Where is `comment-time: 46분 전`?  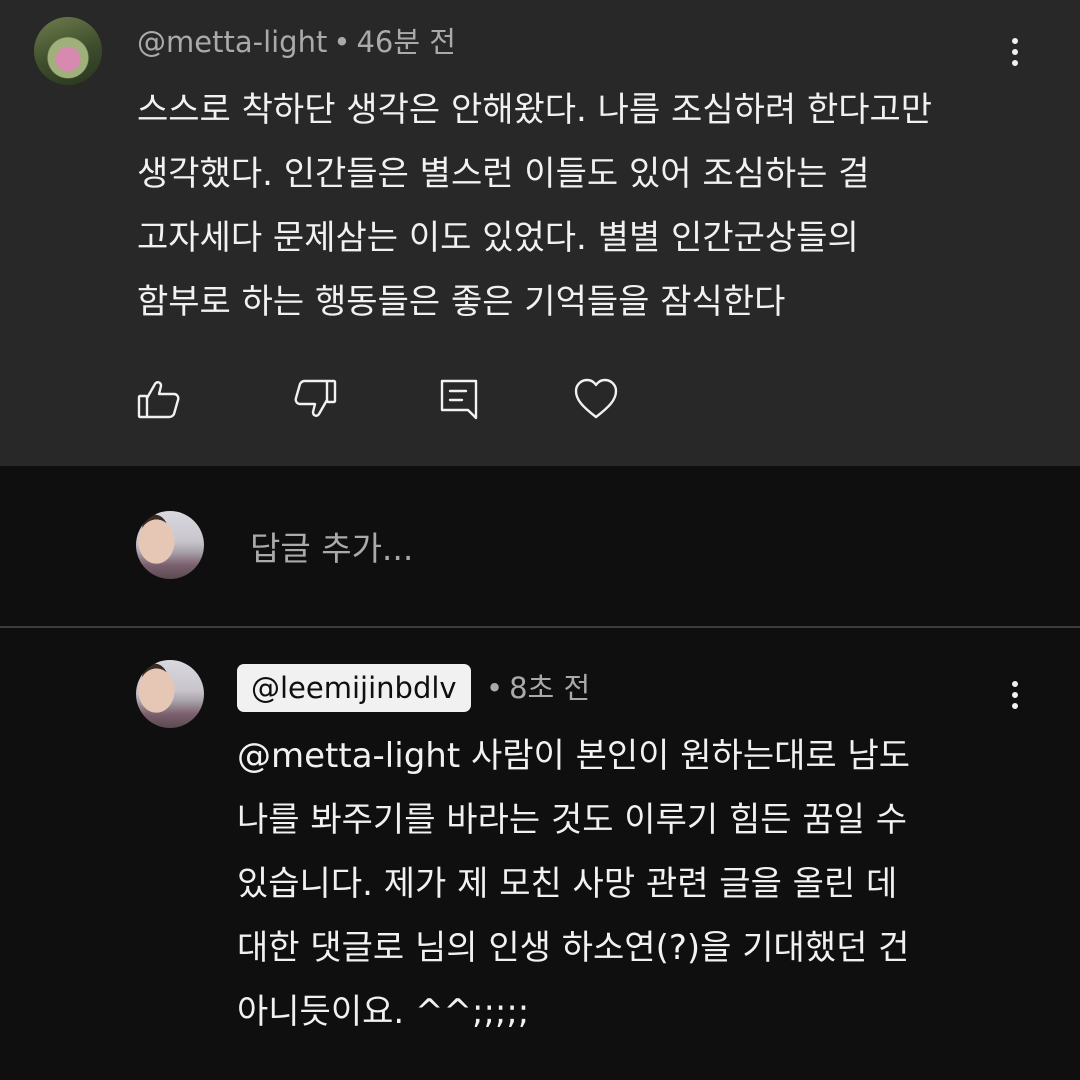 comment-time: 46분 전 is located at coordinates (406, 42).